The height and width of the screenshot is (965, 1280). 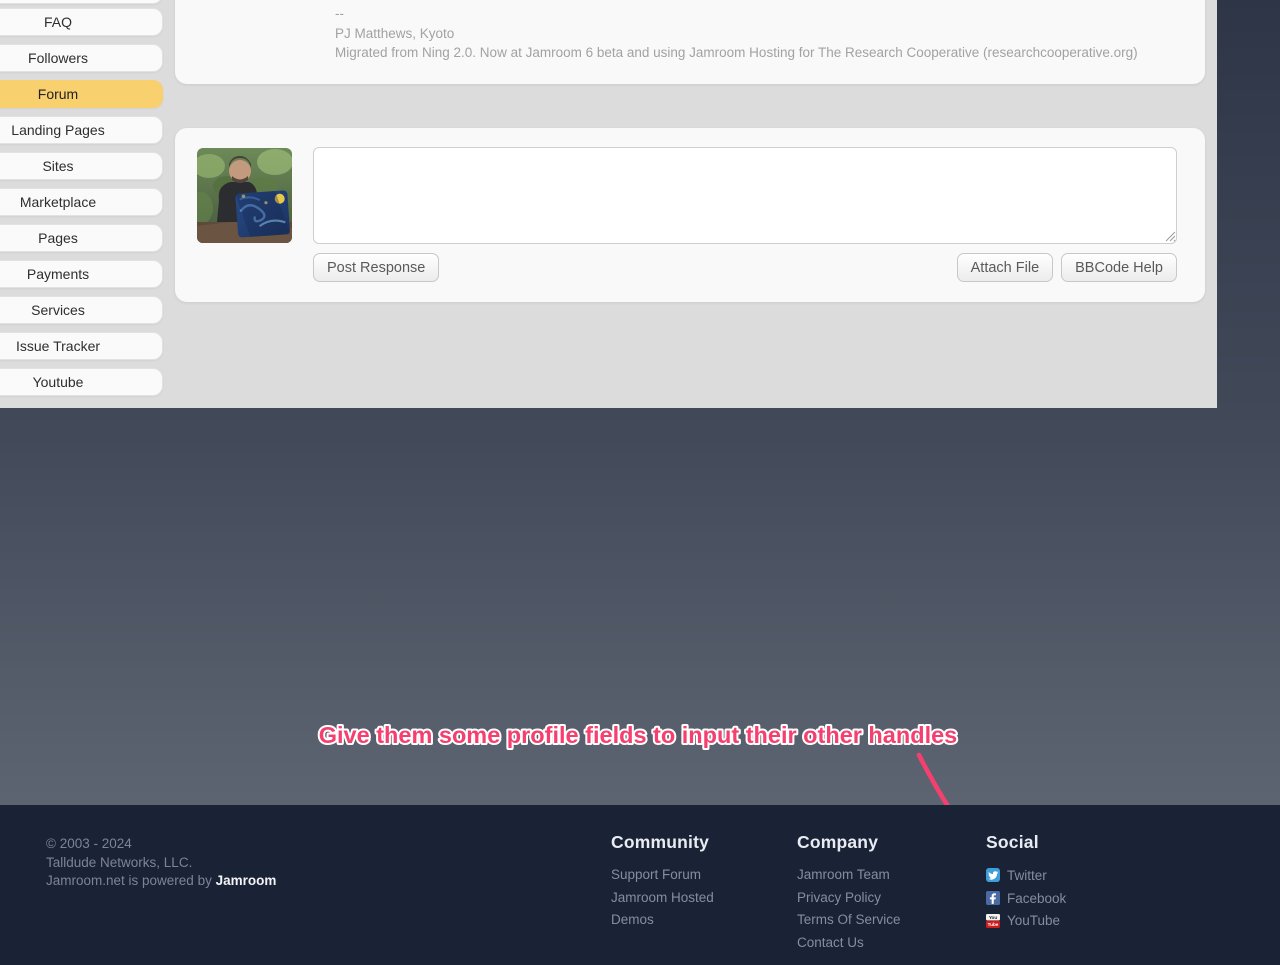 I want to click on community-heading: Community, so click(x=660, y=842).